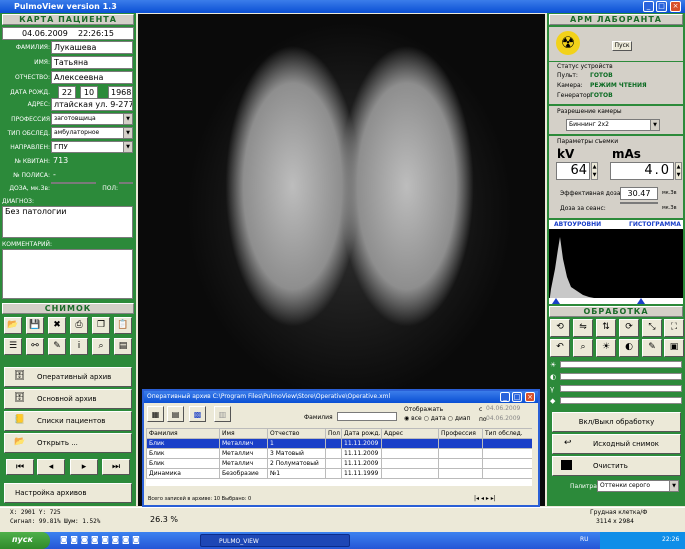  What do you see at coordinates (584, 539) in the screenshot?
I see `language-indicator: RU` at bounding box center [584, 539].